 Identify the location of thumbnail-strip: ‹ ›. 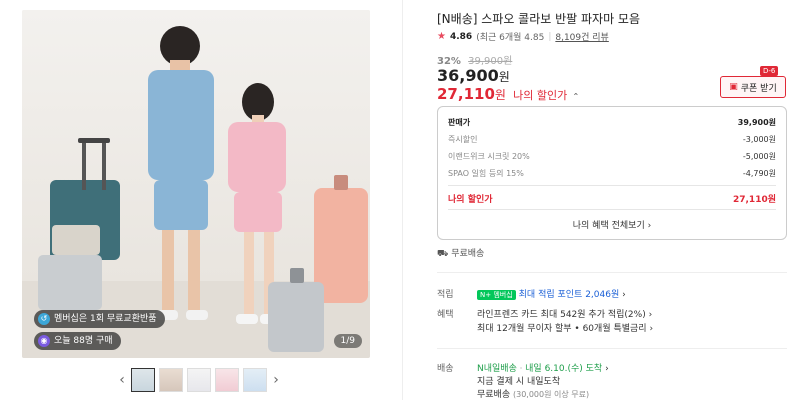
(199, 380).